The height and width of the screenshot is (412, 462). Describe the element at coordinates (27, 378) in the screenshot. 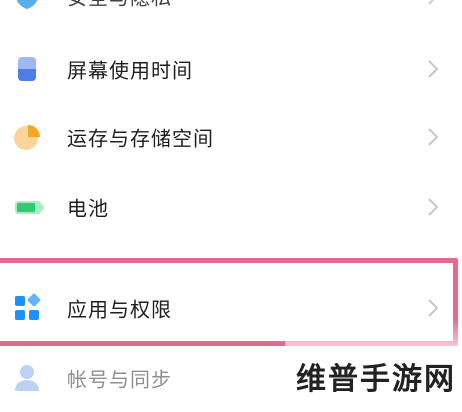

I see `user-icon` at that location.